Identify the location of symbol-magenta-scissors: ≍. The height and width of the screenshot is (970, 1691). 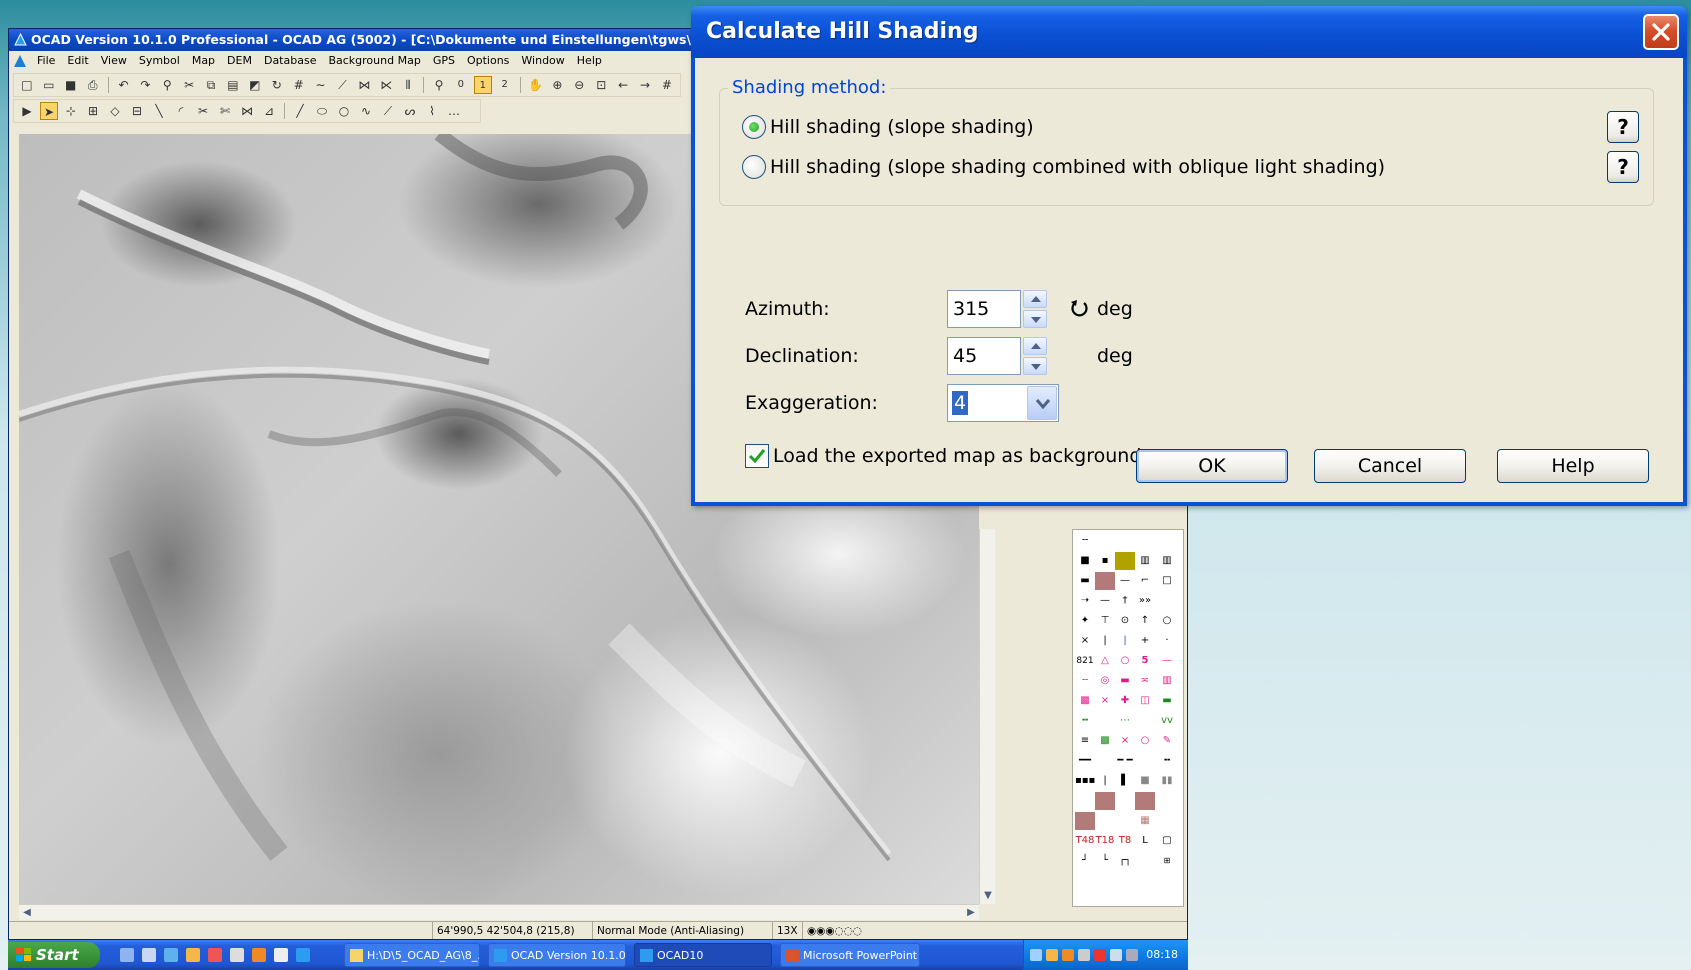
(1145, 681).